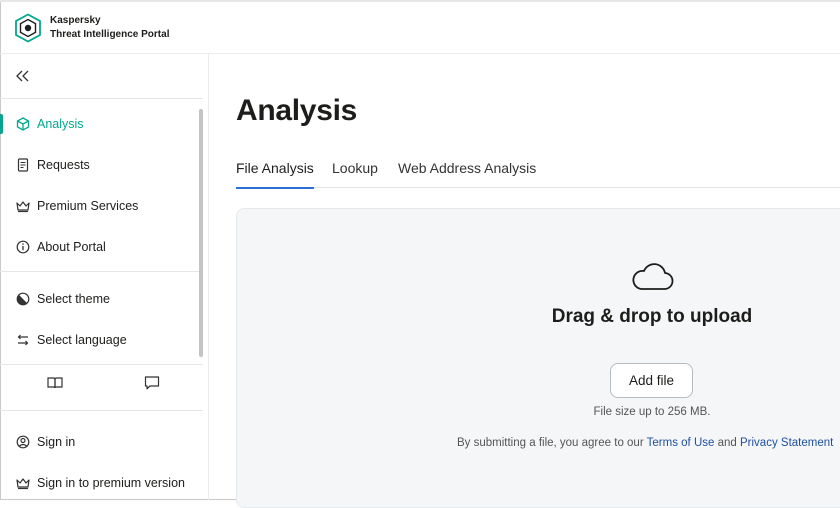 The height and width of the screenshot is (508, 840). I want to click on sidebar-item-premium-services: Premium Services, so click(100, 206).